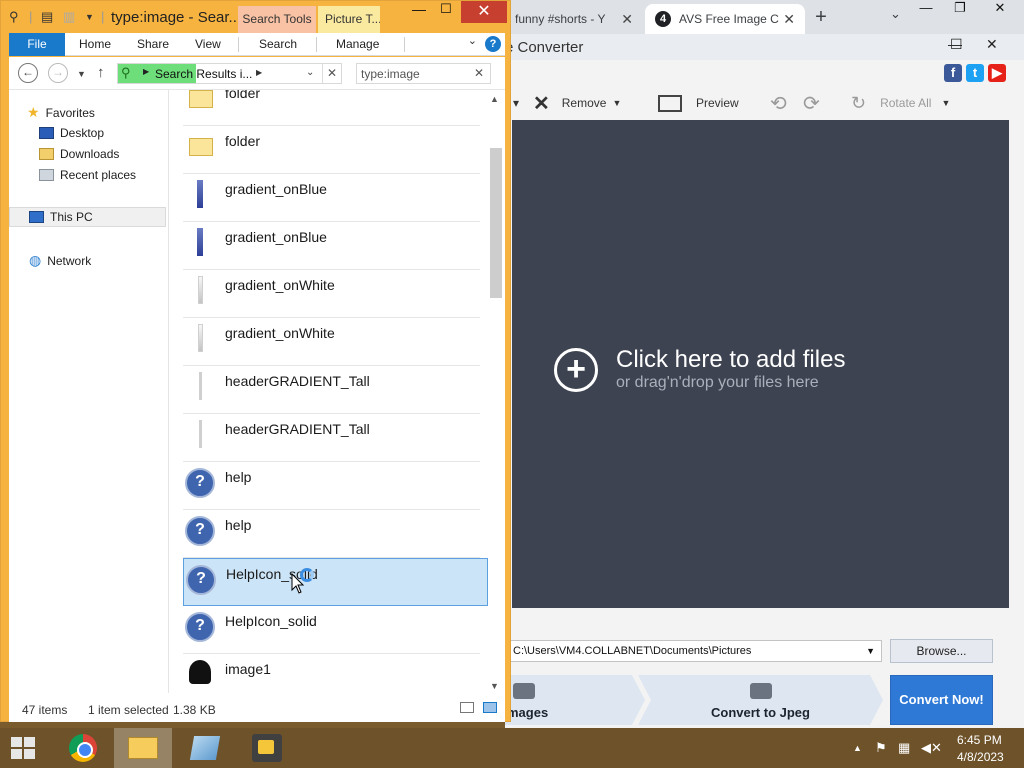 The width and height of the screenshot is (1024, 768). Describe the element at coordinates (229, 73) in the screenshot. I see `address-bar: ⚲ ▶ Search Results i... ▶ ⌄ ✕` at that location.